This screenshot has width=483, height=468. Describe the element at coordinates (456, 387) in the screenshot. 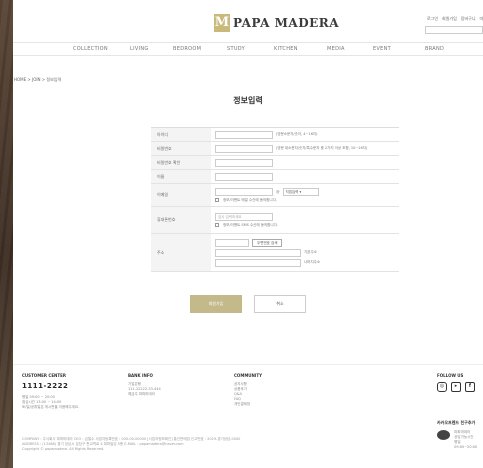

I see `youtube-icon: ▸` at that location.